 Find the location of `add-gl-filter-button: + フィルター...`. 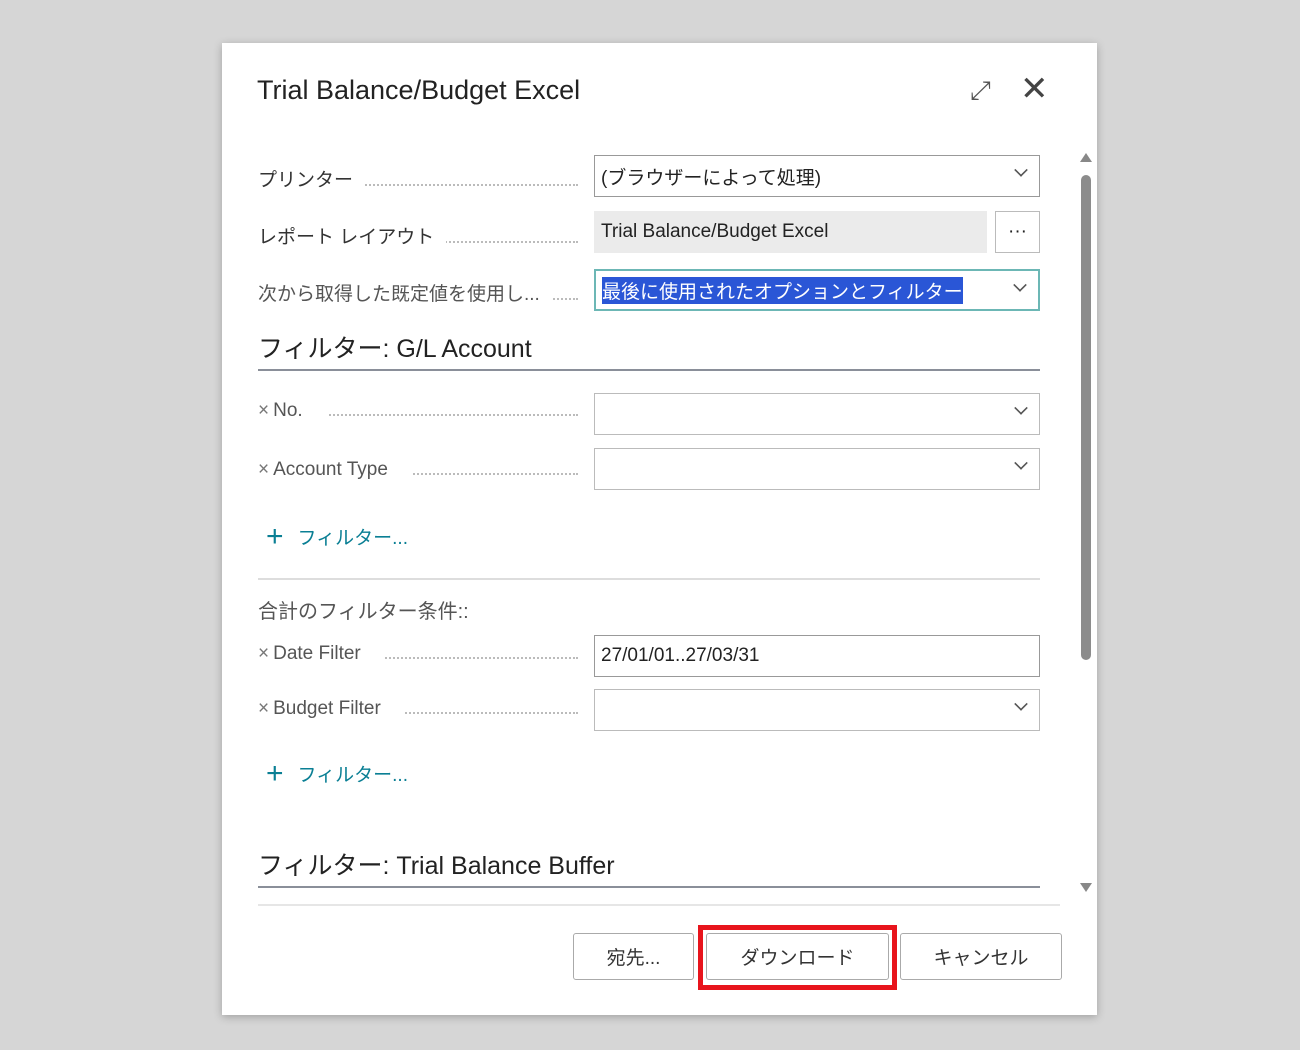

add-gl-filter-button: + フィルター... is located at coordinates (337, 536).